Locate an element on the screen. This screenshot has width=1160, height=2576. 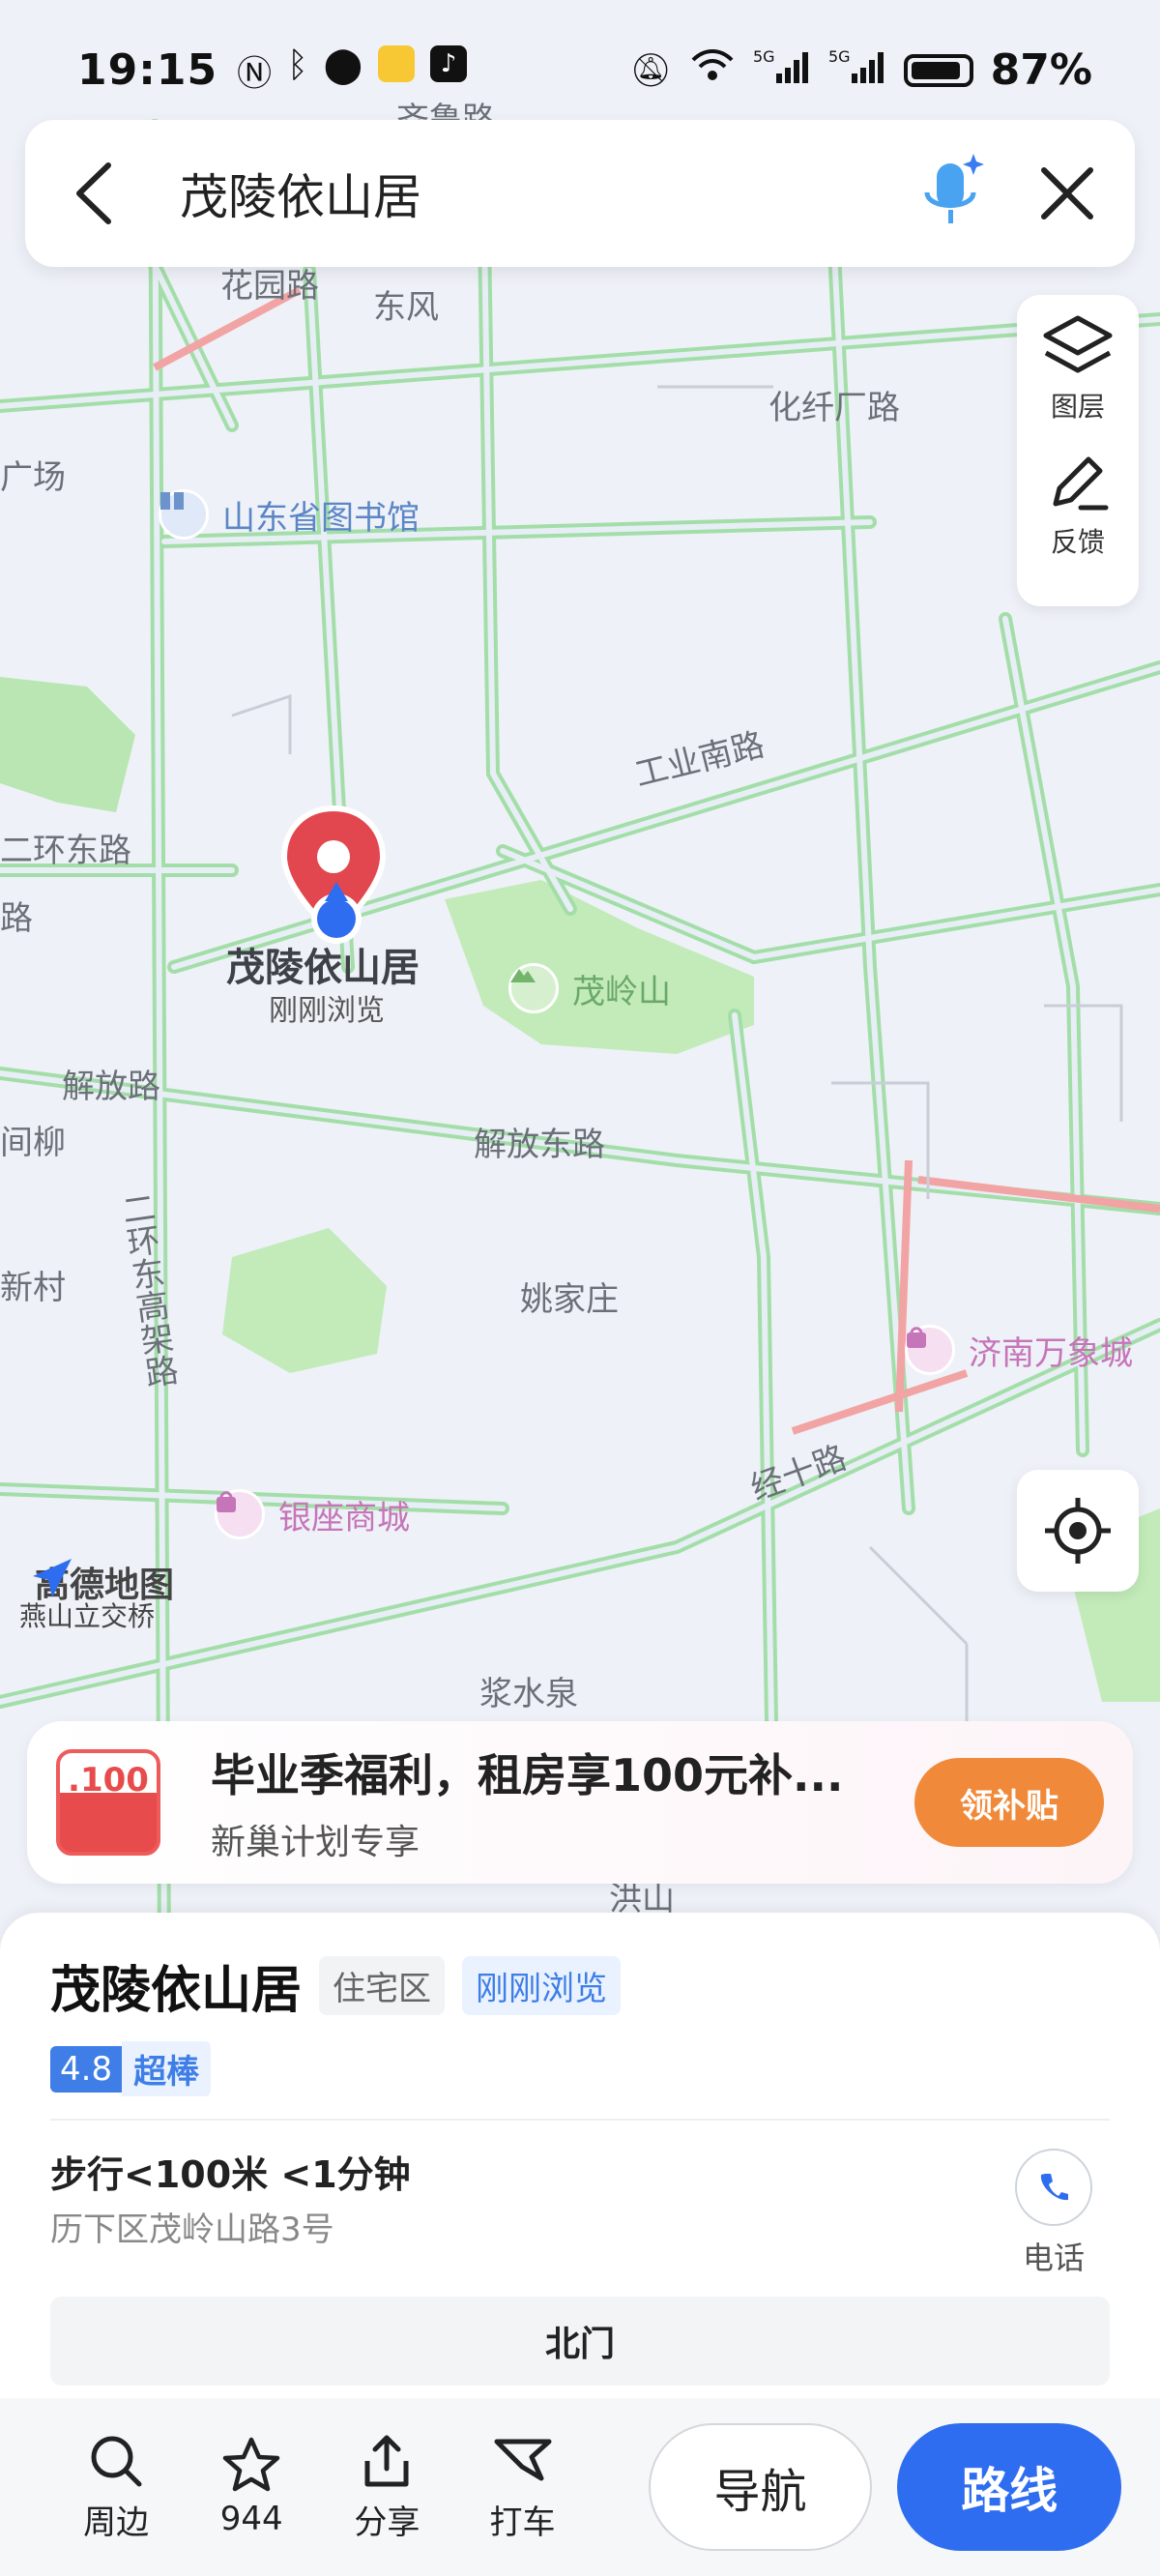
poi-maoling: 茂岭山 is located at coordinates (590, 988).